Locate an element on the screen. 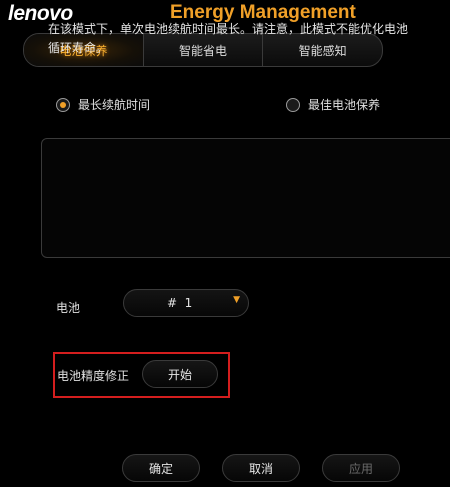 The width and height of the screenshot is (450, 487). radio-longest-runtime: 最长续航时间 is located at coordinates (103, 104).